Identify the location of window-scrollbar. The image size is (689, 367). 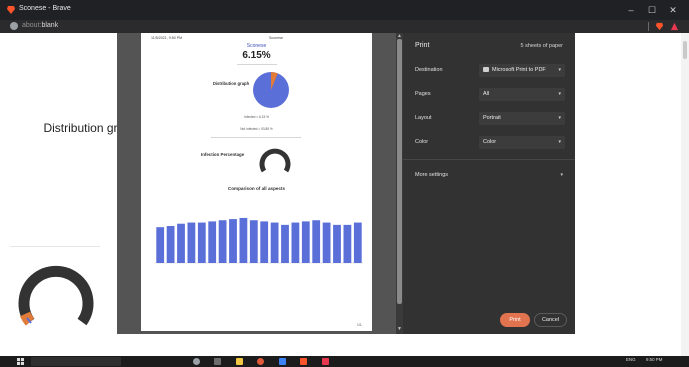
(685, 194).